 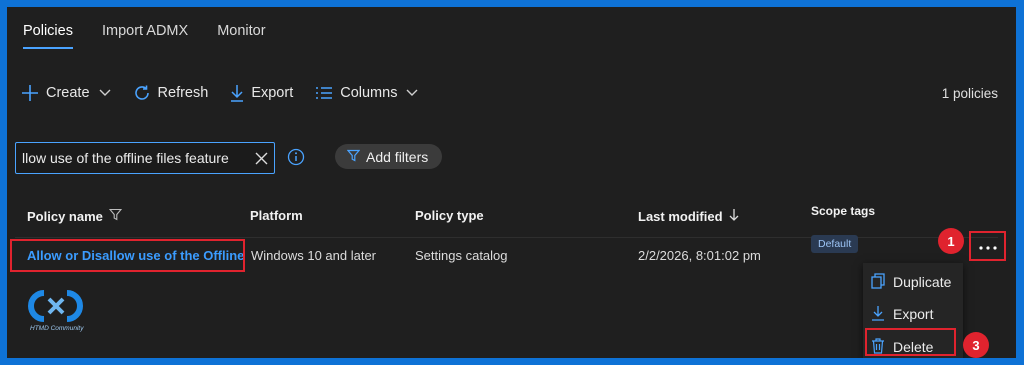 I want to click on last-modified-cell: 2/2/2026, 8:01:02 pm, so click(x=699, y=255).